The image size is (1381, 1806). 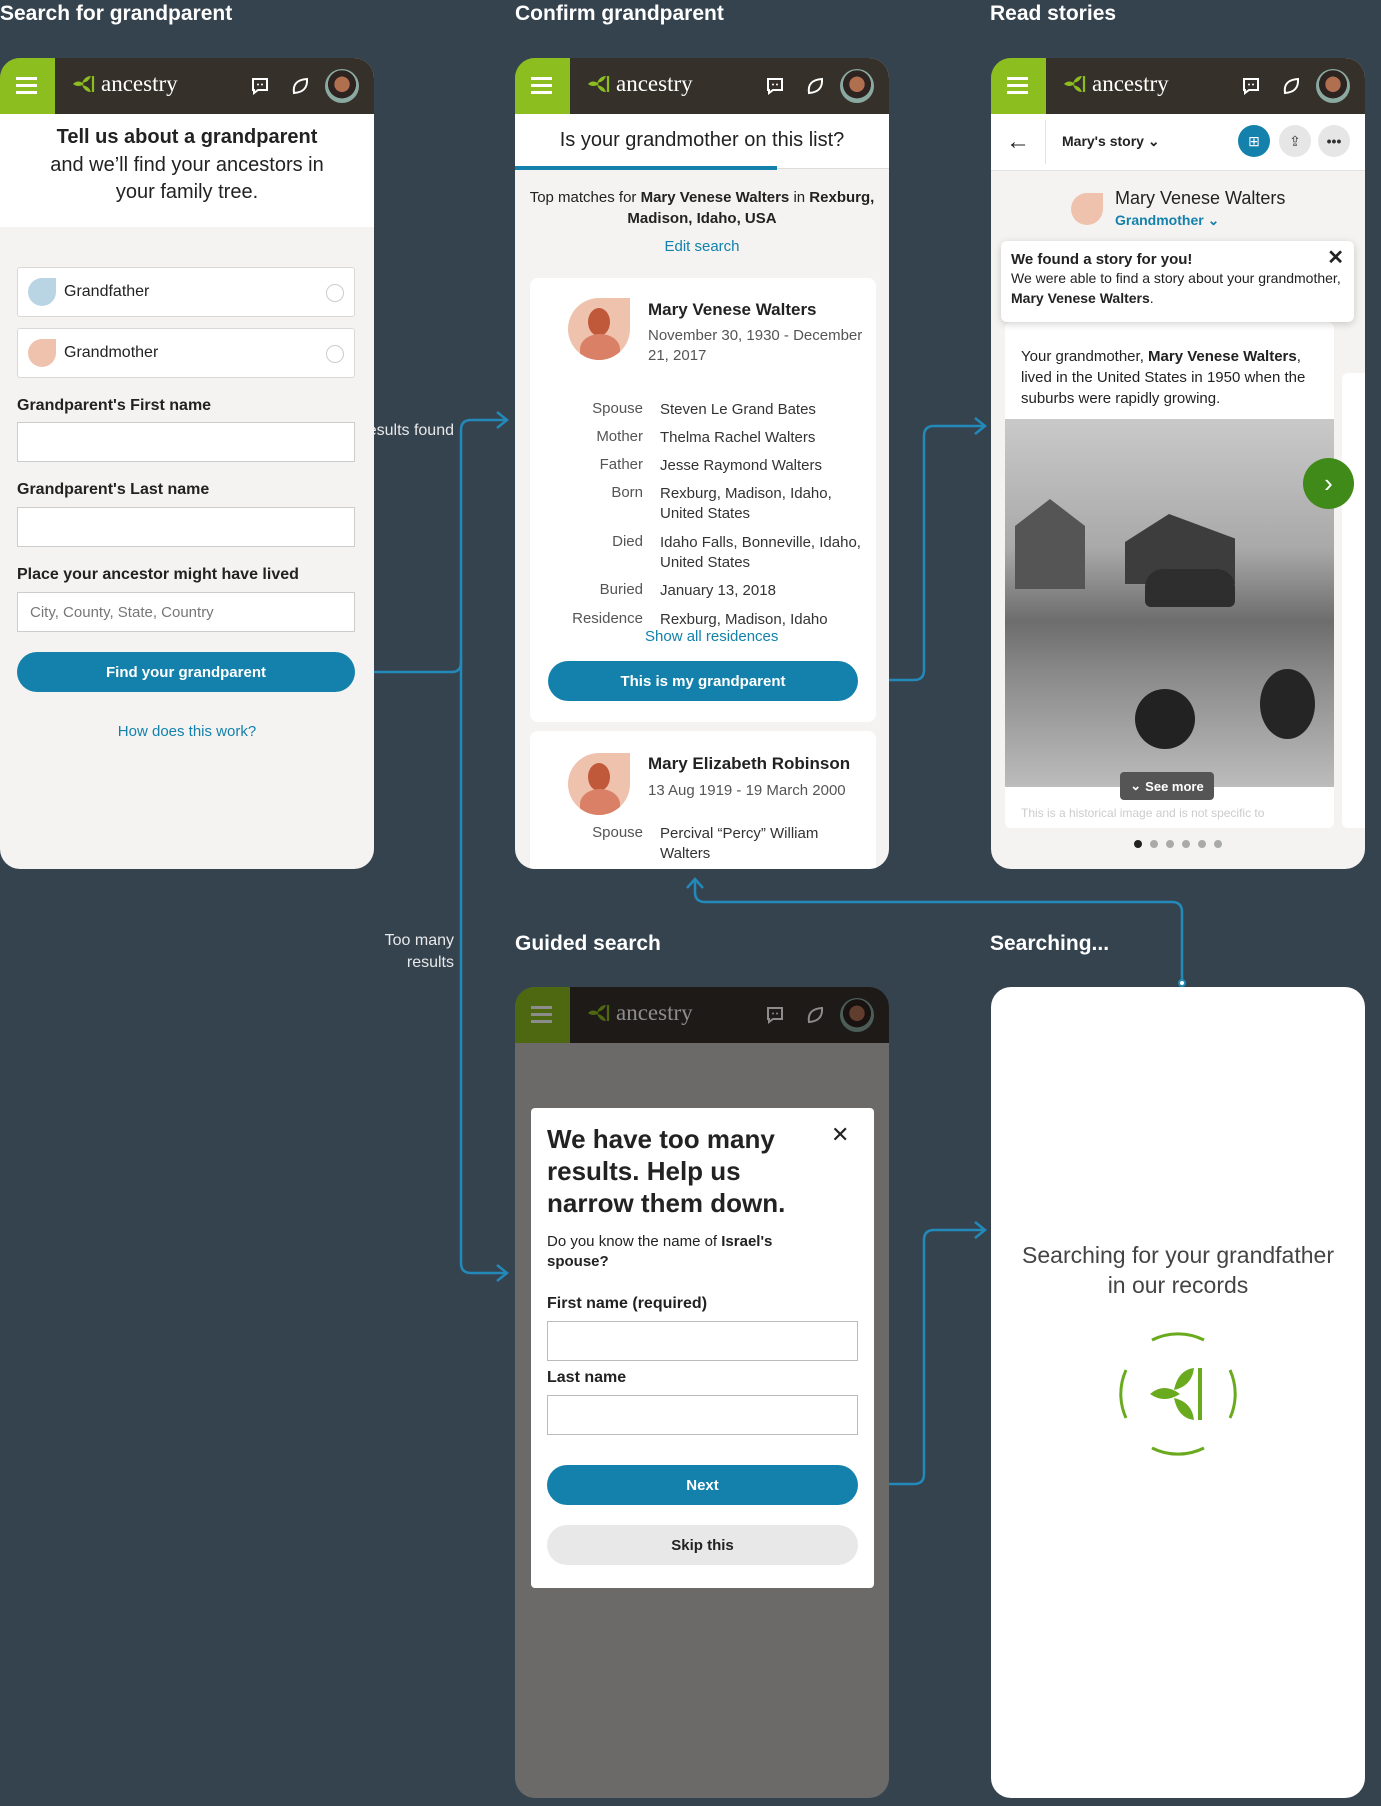 What do you see at coordinates (607, 618) in the screenshot?
I see `detail-label: Residence` at bounding box center [607, 618].